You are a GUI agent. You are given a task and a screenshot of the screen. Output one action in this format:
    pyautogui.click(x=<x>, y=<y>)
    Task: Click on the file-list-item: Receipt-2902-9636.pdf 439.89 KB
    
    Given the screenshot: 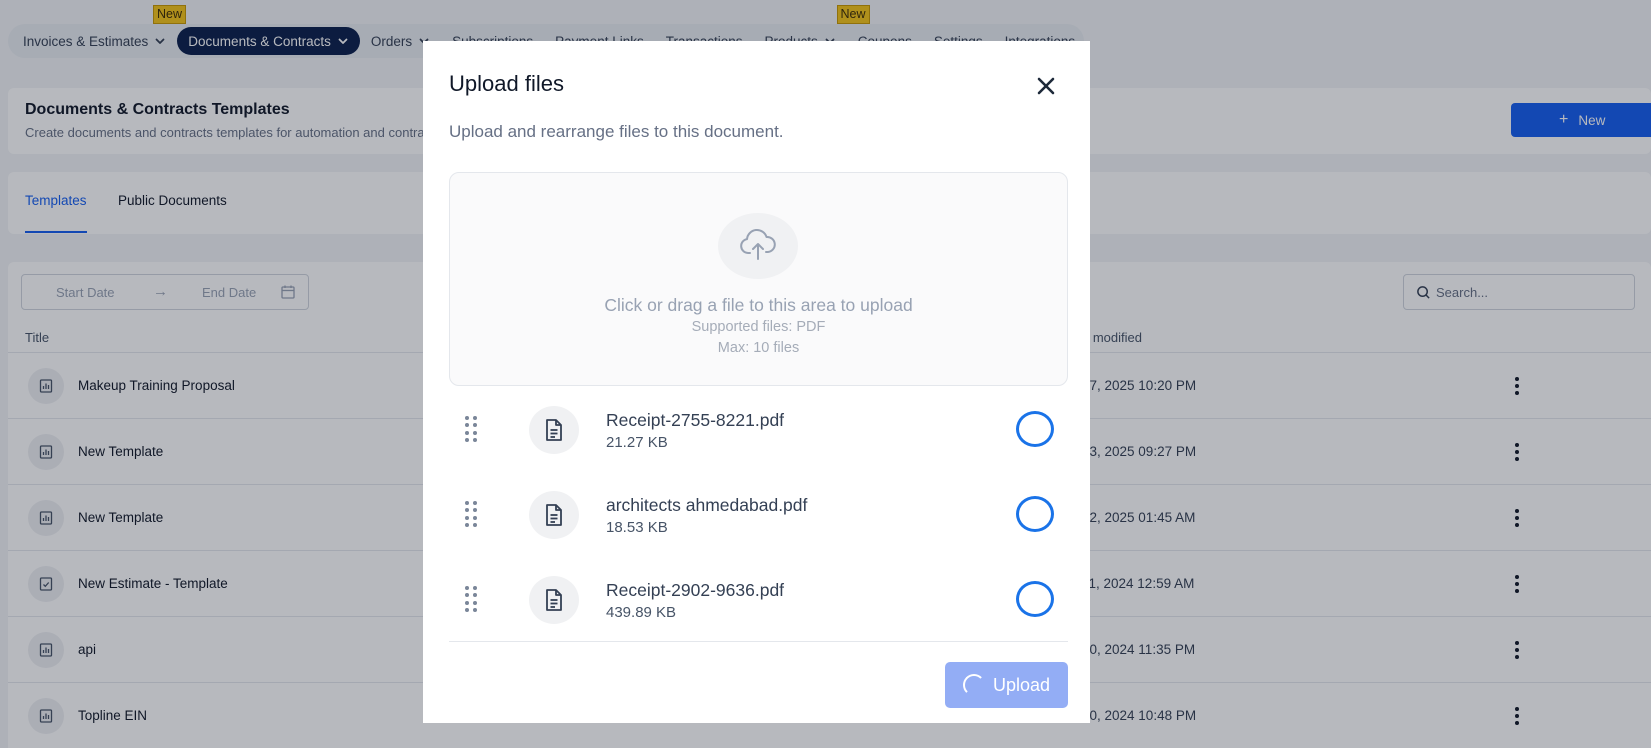 What is the action you would take?
    pyautogui.click(x=758, y=599)
    